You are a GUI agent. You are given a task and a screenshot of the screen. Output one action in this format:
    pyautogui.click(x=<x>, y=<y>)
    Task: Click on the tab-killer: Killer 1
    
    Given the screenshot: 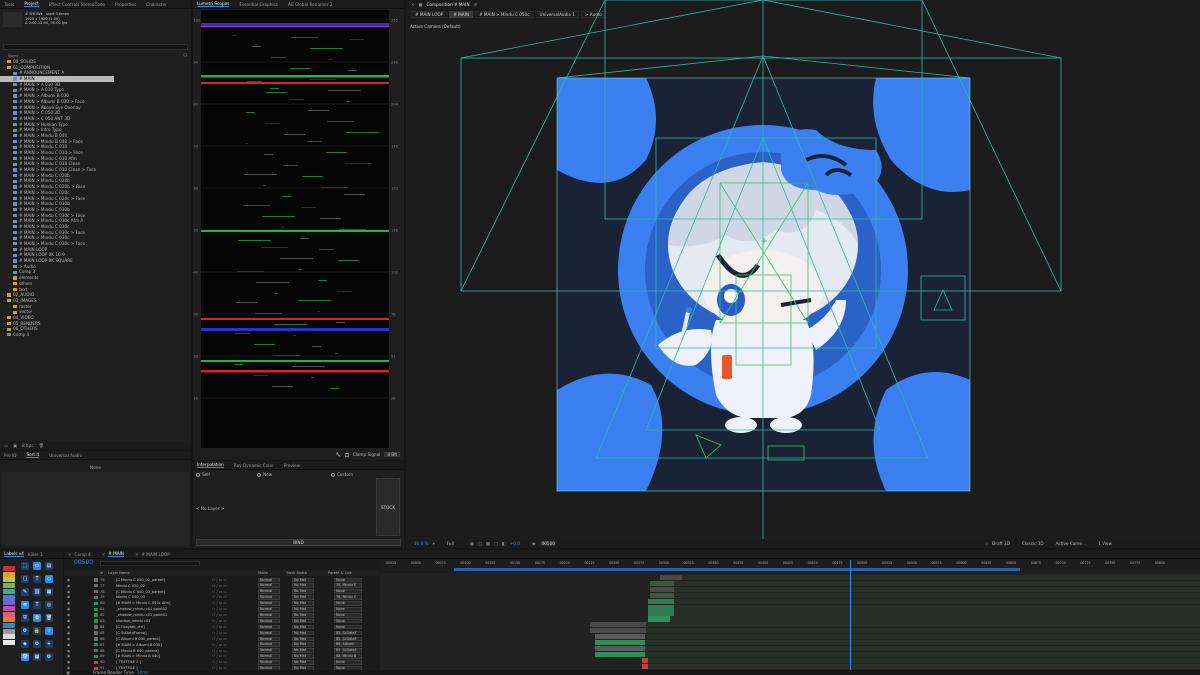 What is the action you would take?
    pyautogui.click(x=35, y=554)
    